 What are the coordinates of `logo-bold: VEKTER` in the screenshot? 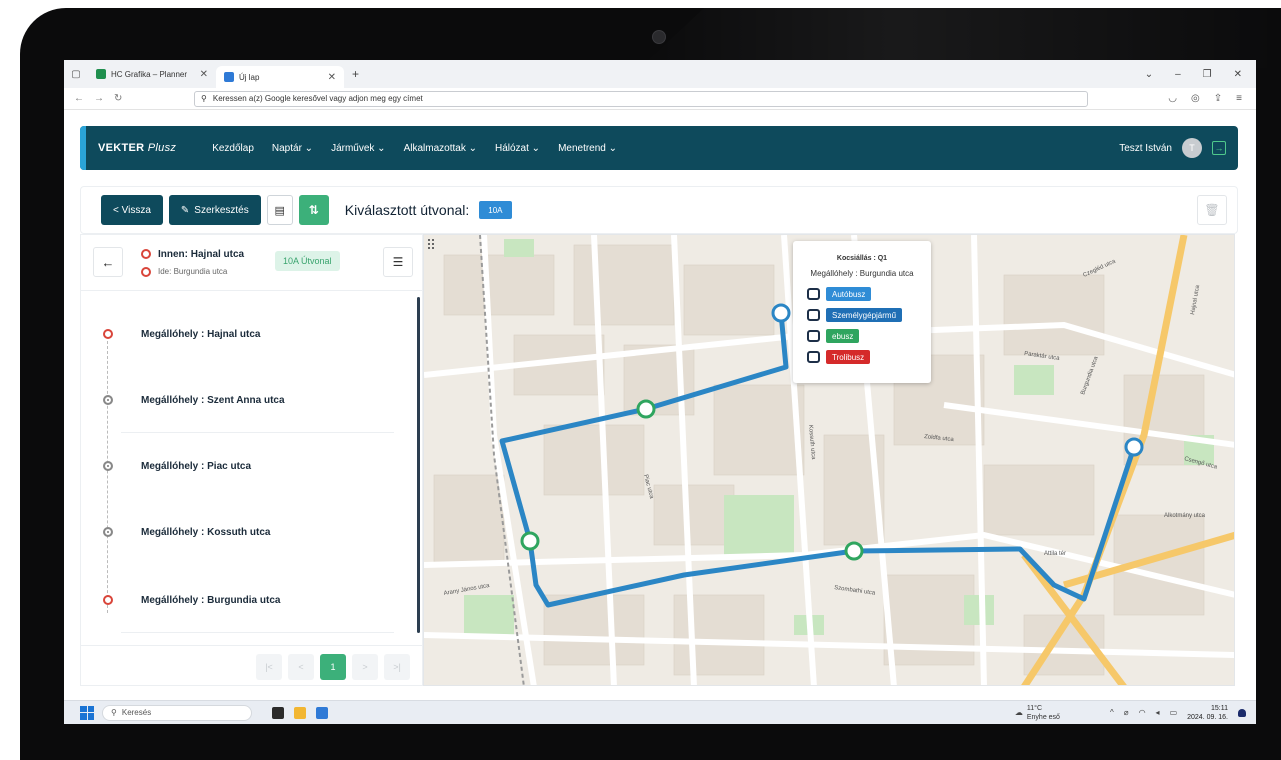 It's located at (121, 148).